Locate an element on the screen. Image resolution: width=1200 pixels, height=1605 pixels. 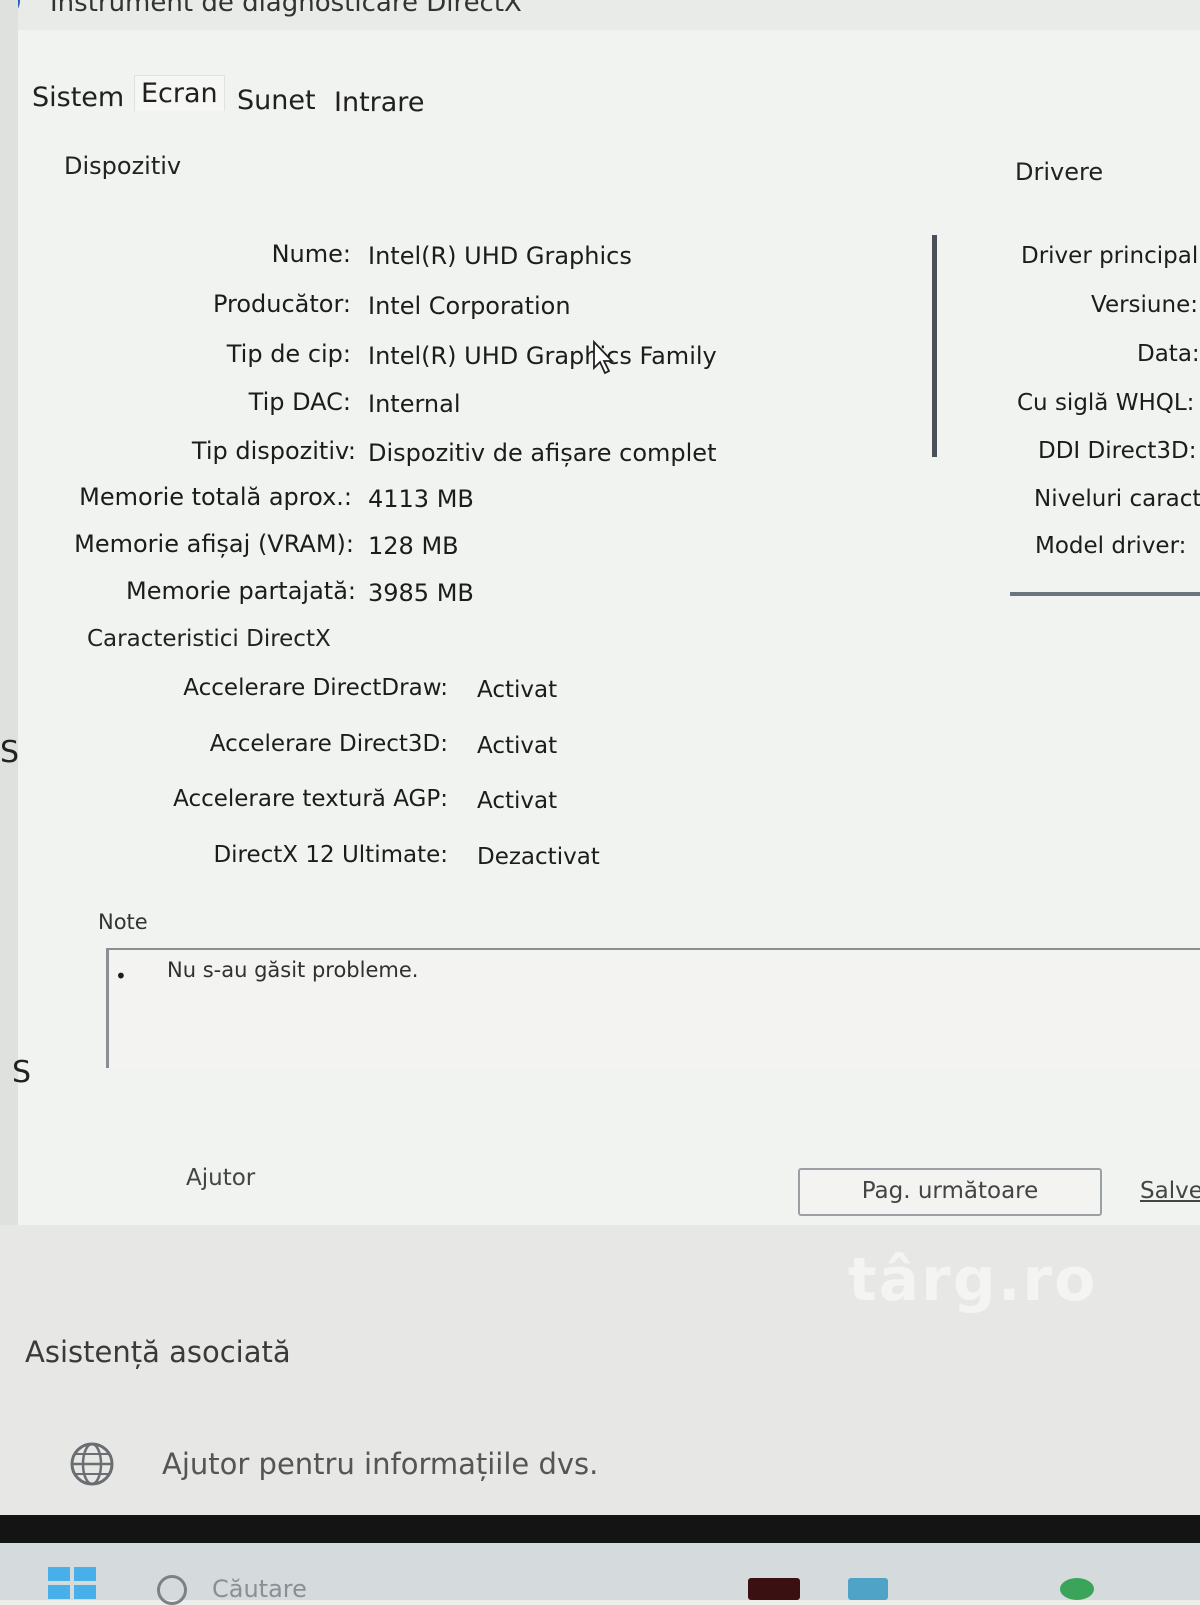
notes-title: Note is located at coordinates (123, 922).